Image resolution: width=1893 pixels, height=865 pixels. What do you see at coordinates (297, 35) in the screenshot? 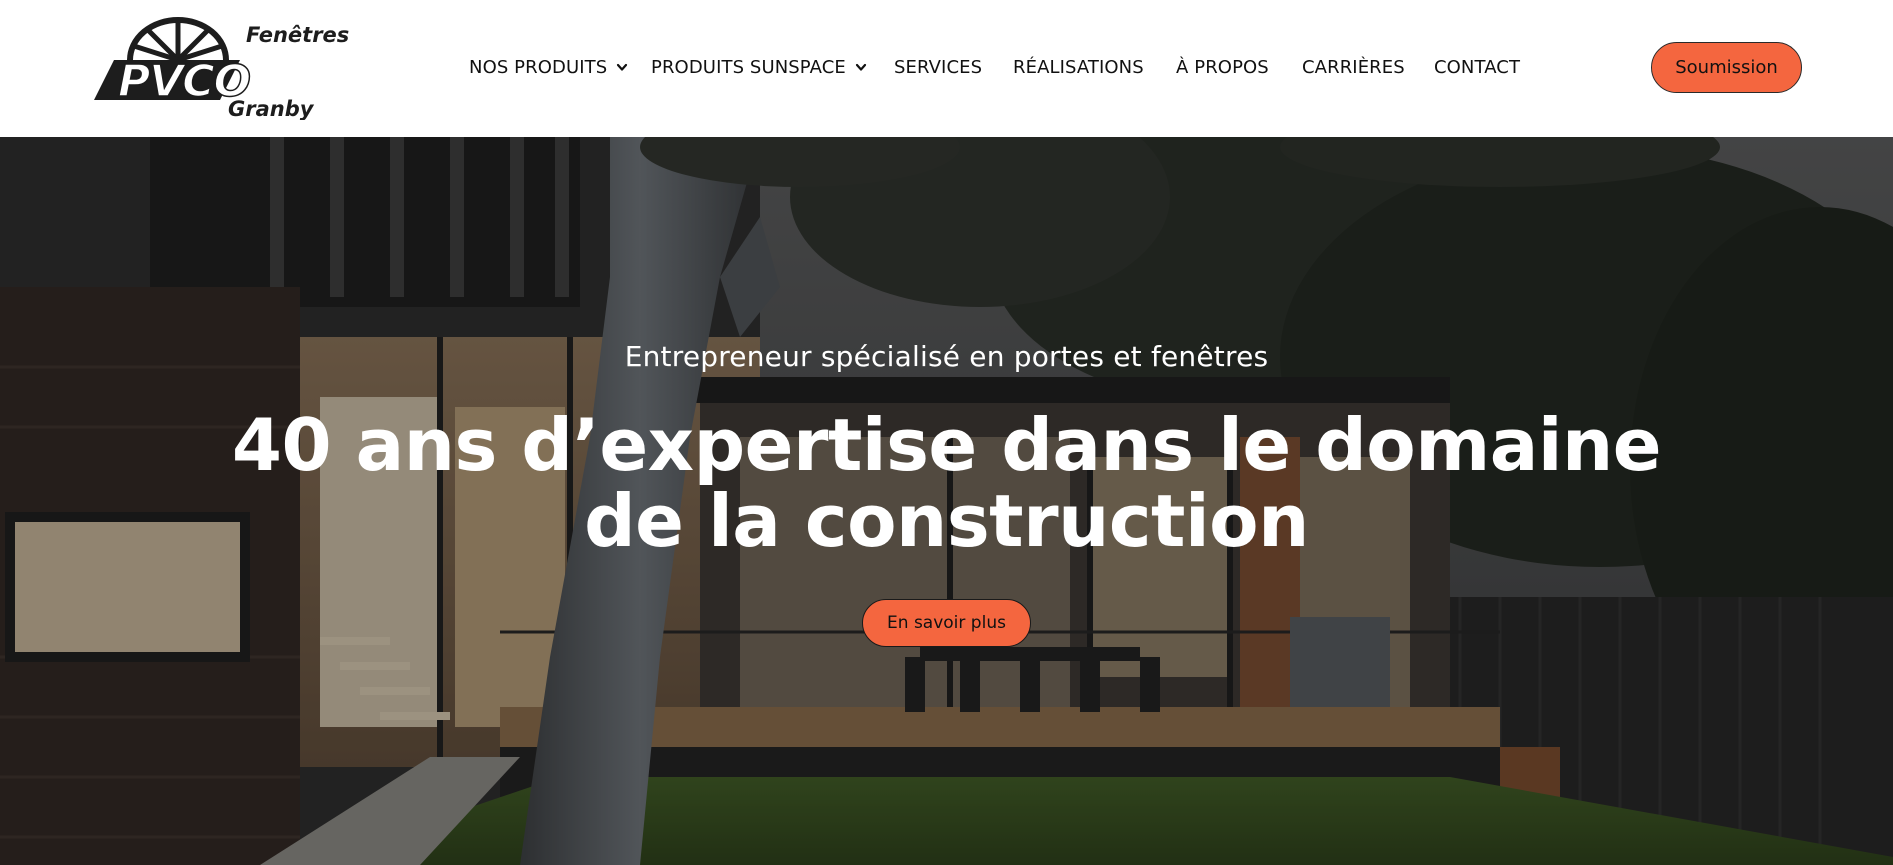
I see `logo-top-text: Fenêtres` at bounding box center [297, 35].